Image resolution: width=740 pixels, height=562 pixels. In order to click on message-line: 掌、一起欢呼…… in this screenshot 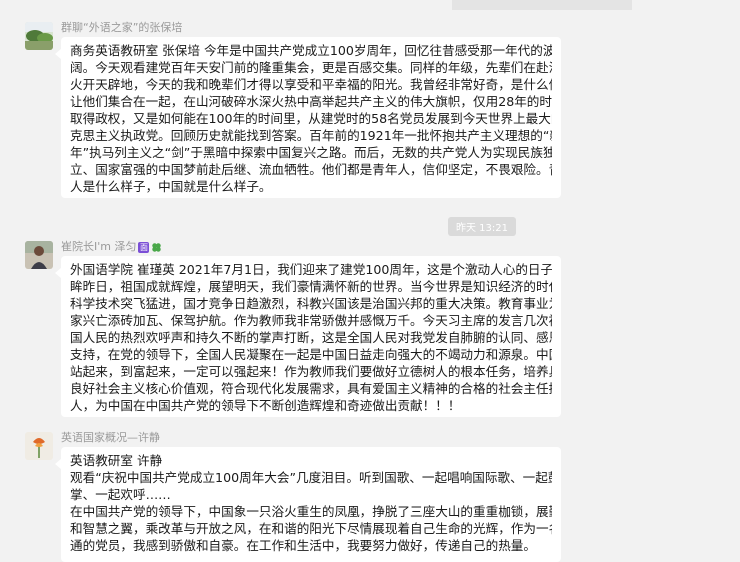, I will do `click(120, 494)`.